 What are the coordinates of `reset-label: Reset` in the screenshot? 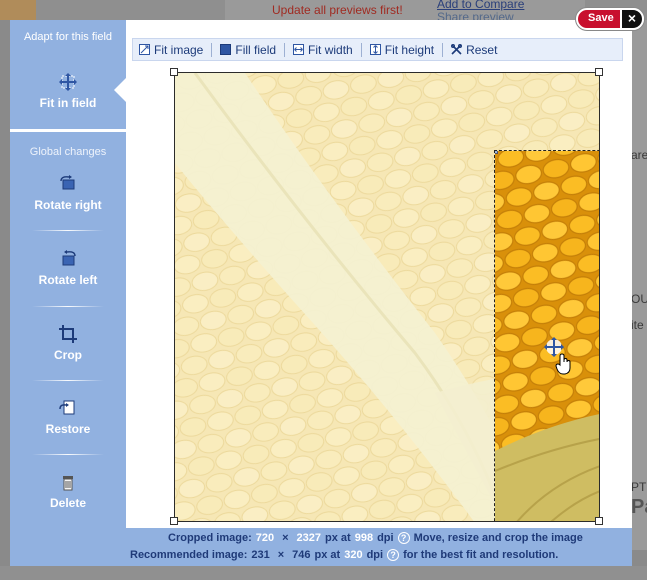 It's located at (482, 49).